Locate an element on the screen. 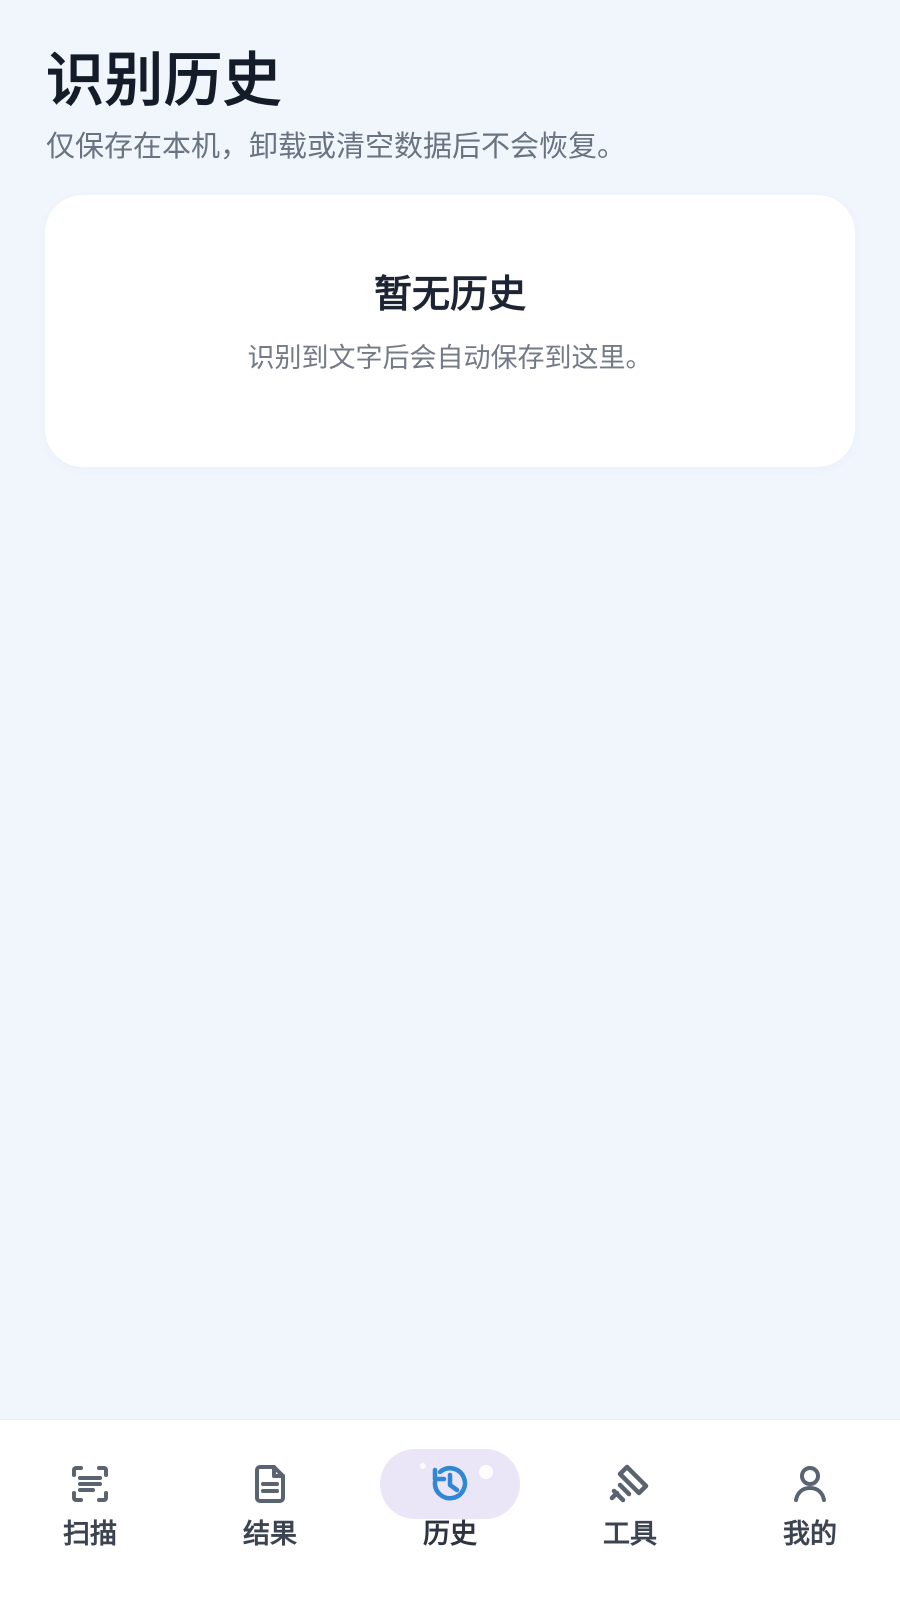 The image size is (900, 1600). tab-scan: 扫描 is located at coordinates (90, 1510).